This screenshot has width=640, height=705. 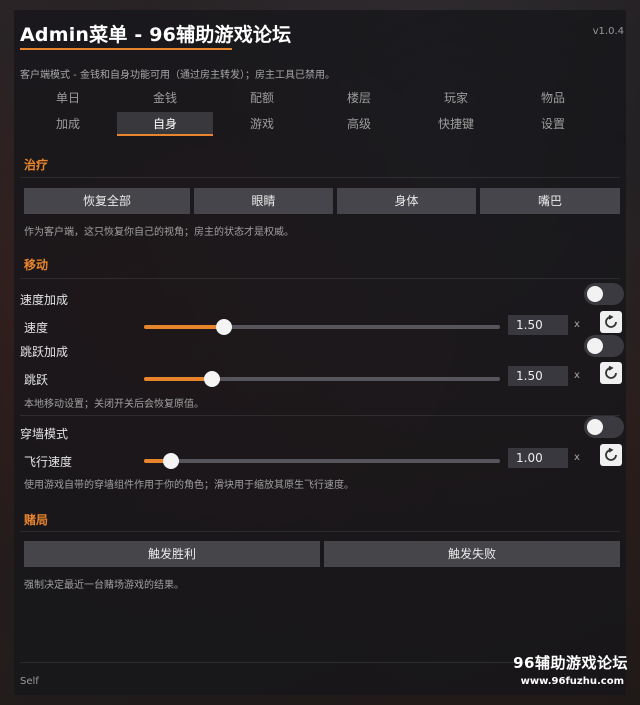 What do you see at coordinates (577, 457) in the screenshot?
I see `fly-speed-unit: x` at bounding box center [577, 457].